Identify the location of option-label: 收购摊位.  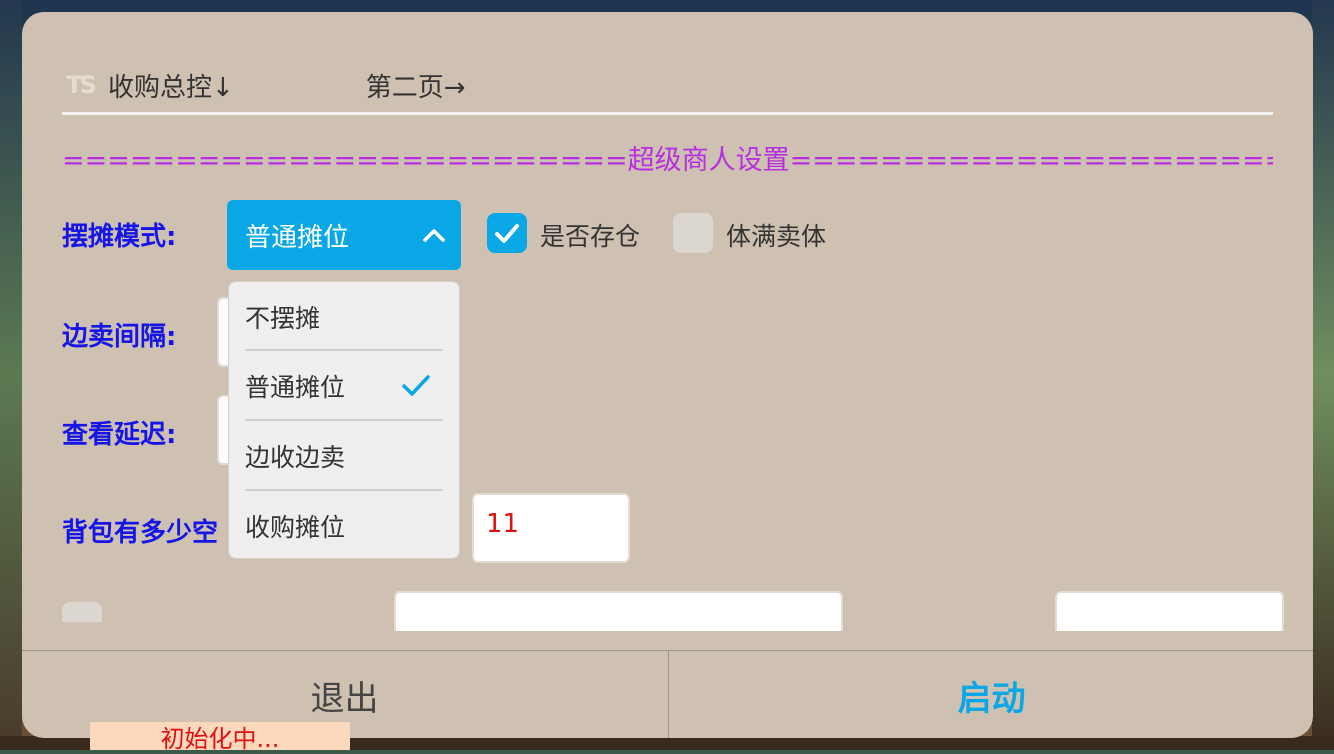
(295, 527).